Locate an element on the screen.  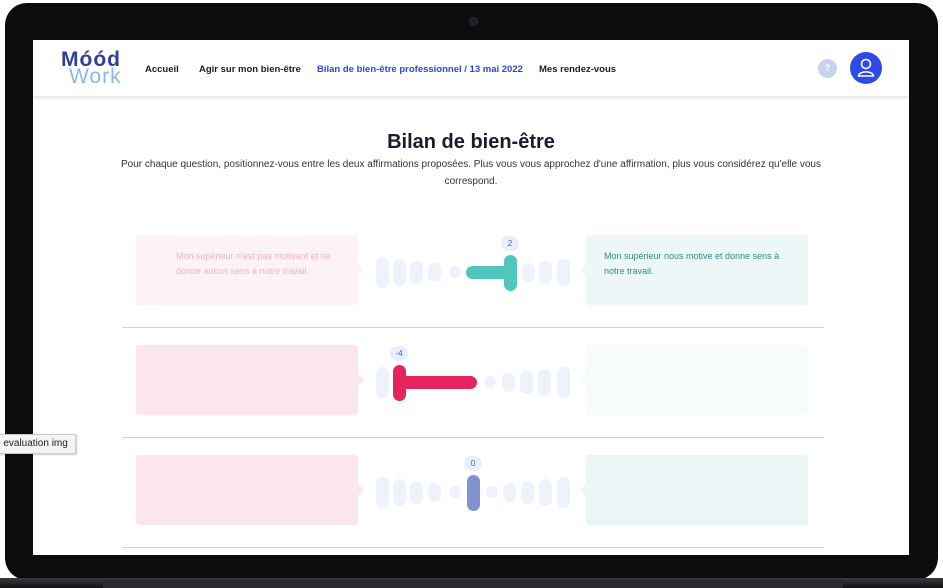
moodwork-logo: Móód Work is located at coordinates (96, 69).